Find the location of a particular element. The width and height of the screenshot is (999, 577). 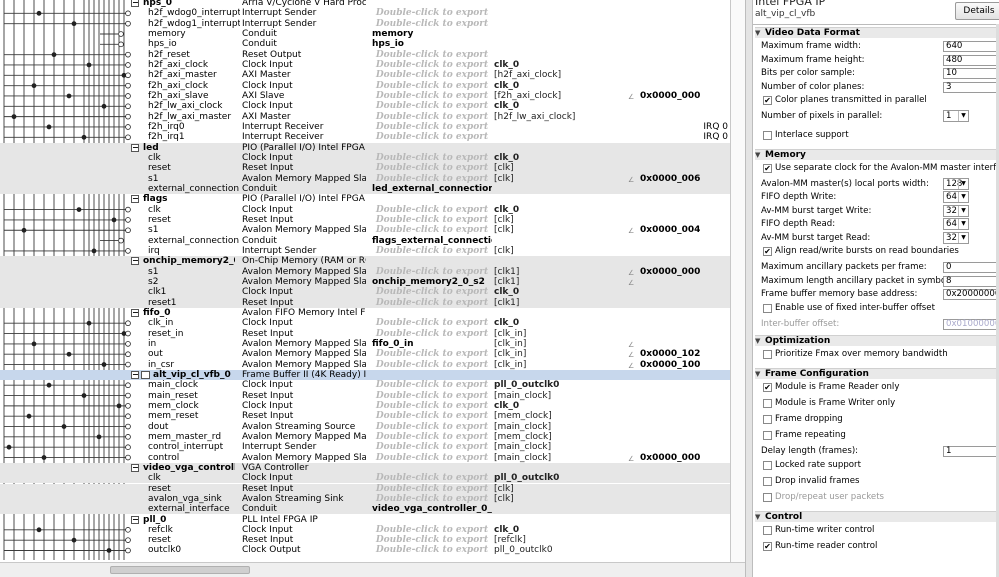

table-row: memory Conduit memory is located at coordinates (372, 34).